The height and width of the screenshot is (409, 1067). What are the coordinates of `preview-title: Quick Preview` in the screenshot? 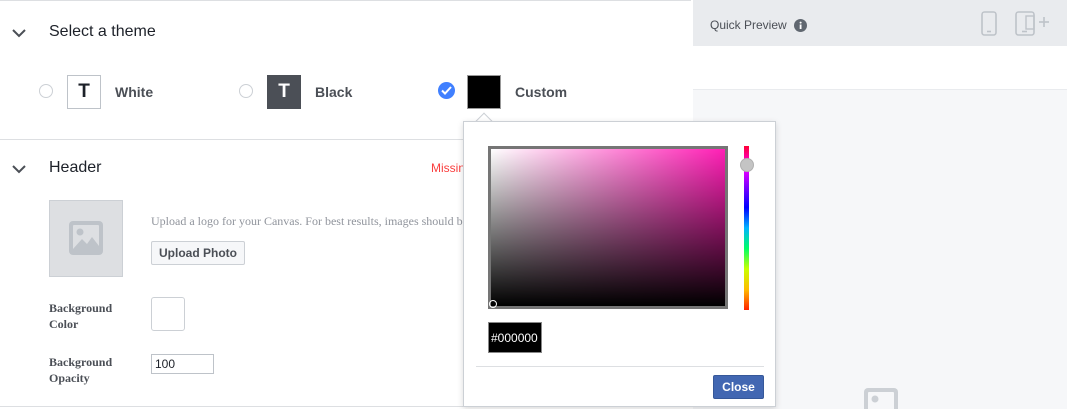 It's located at (748, 25).